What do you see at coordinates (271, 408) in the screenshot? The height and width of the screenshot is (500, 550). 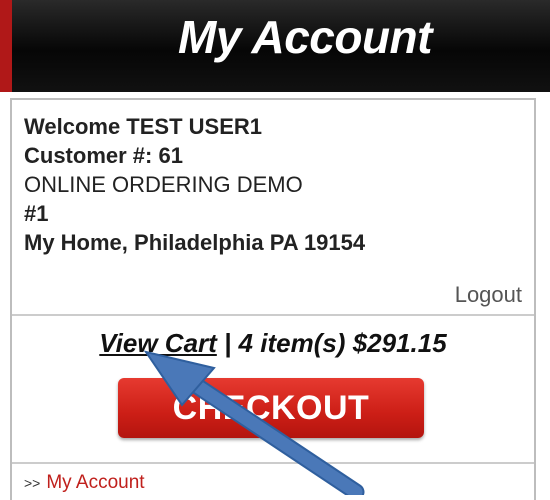 I see `checkout-button: CHECKOUT` at bounding box center [271, 408].